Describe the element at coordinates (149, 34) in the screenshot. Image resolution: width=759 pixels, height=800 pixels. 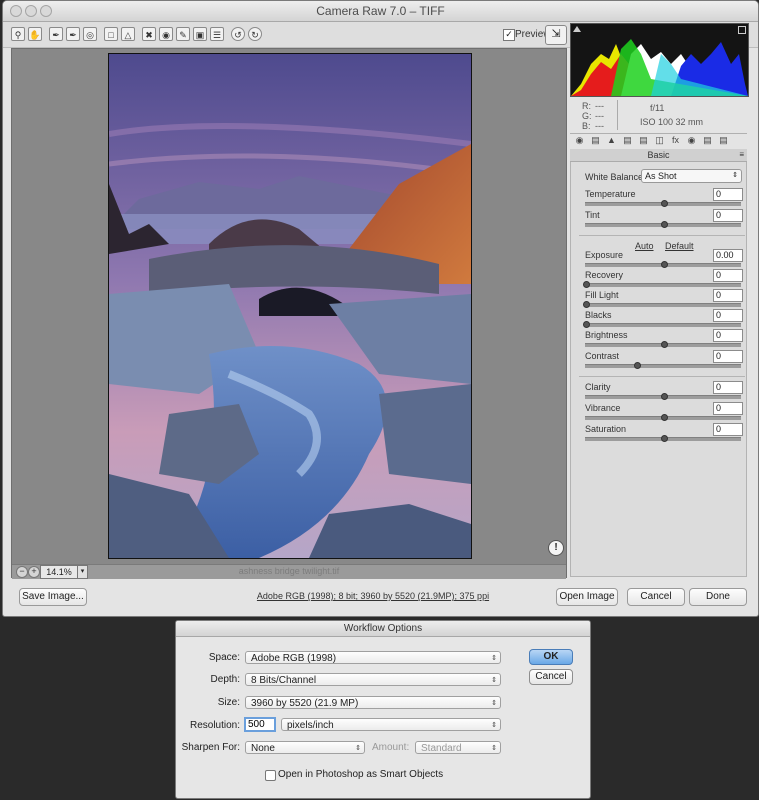
I see `spot-removal-icon: ✖` at that location.